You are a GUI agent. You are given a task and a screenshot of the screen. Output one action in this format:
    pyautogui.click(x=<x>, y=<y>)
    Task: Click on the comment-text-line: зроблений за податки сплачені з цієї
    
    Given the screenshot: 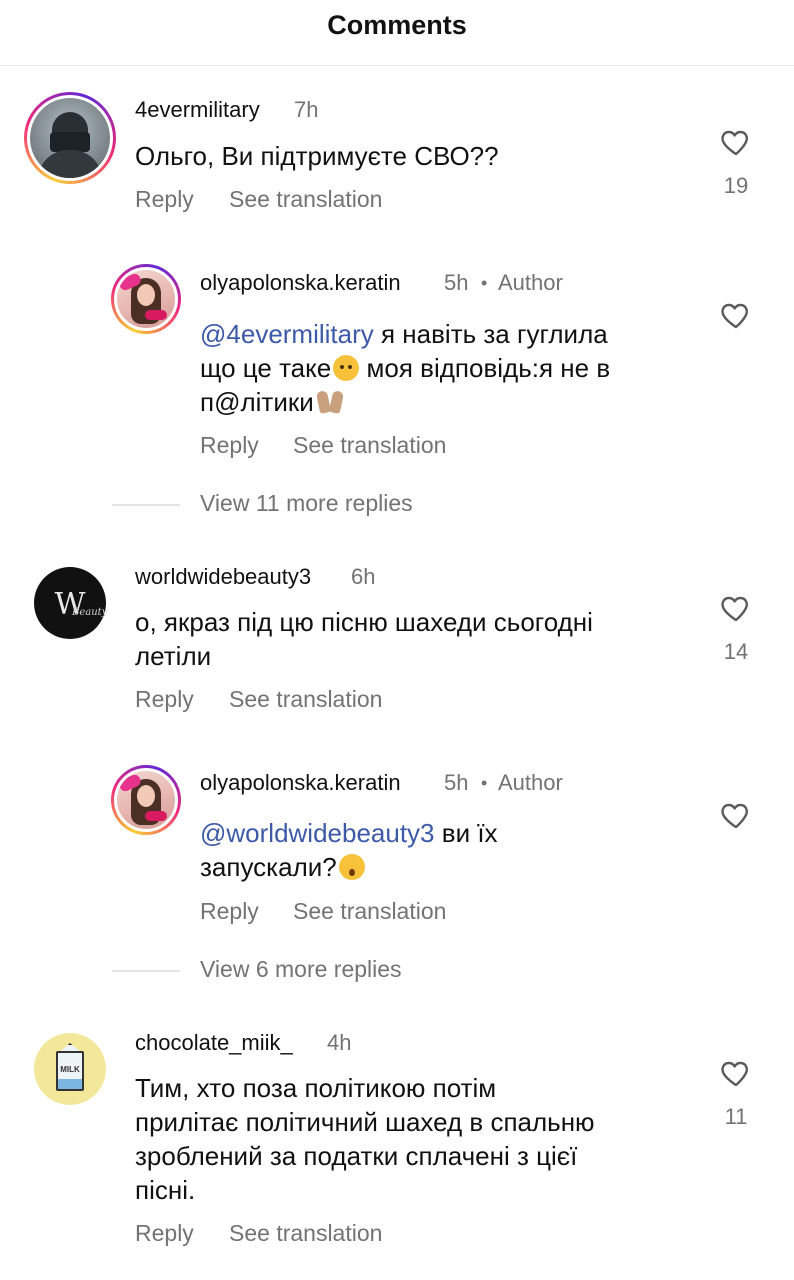 What is the action you would take?
    pyautogui.click(x=356, y=1156)
    